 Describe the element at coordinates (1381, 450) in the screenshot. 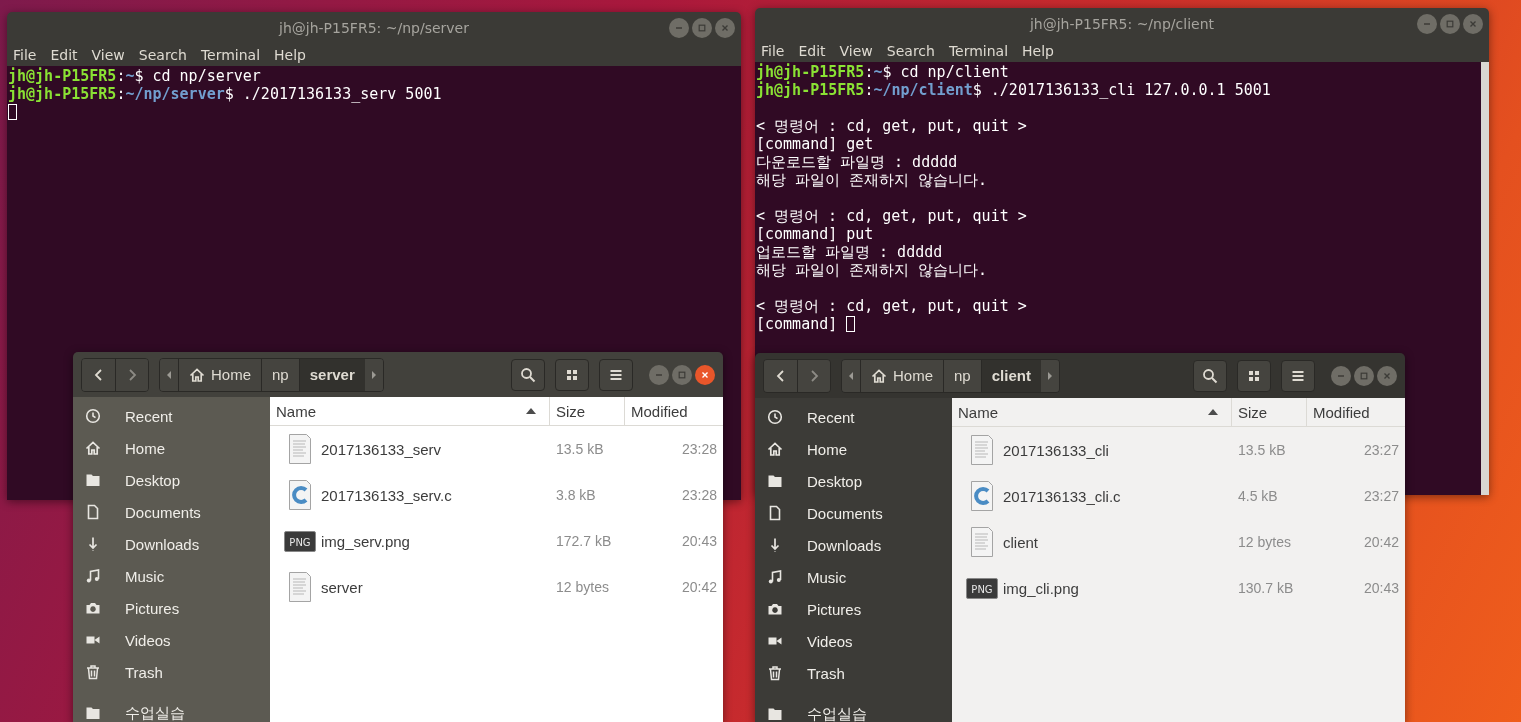

I see `modified-time: 23:27` at that location.